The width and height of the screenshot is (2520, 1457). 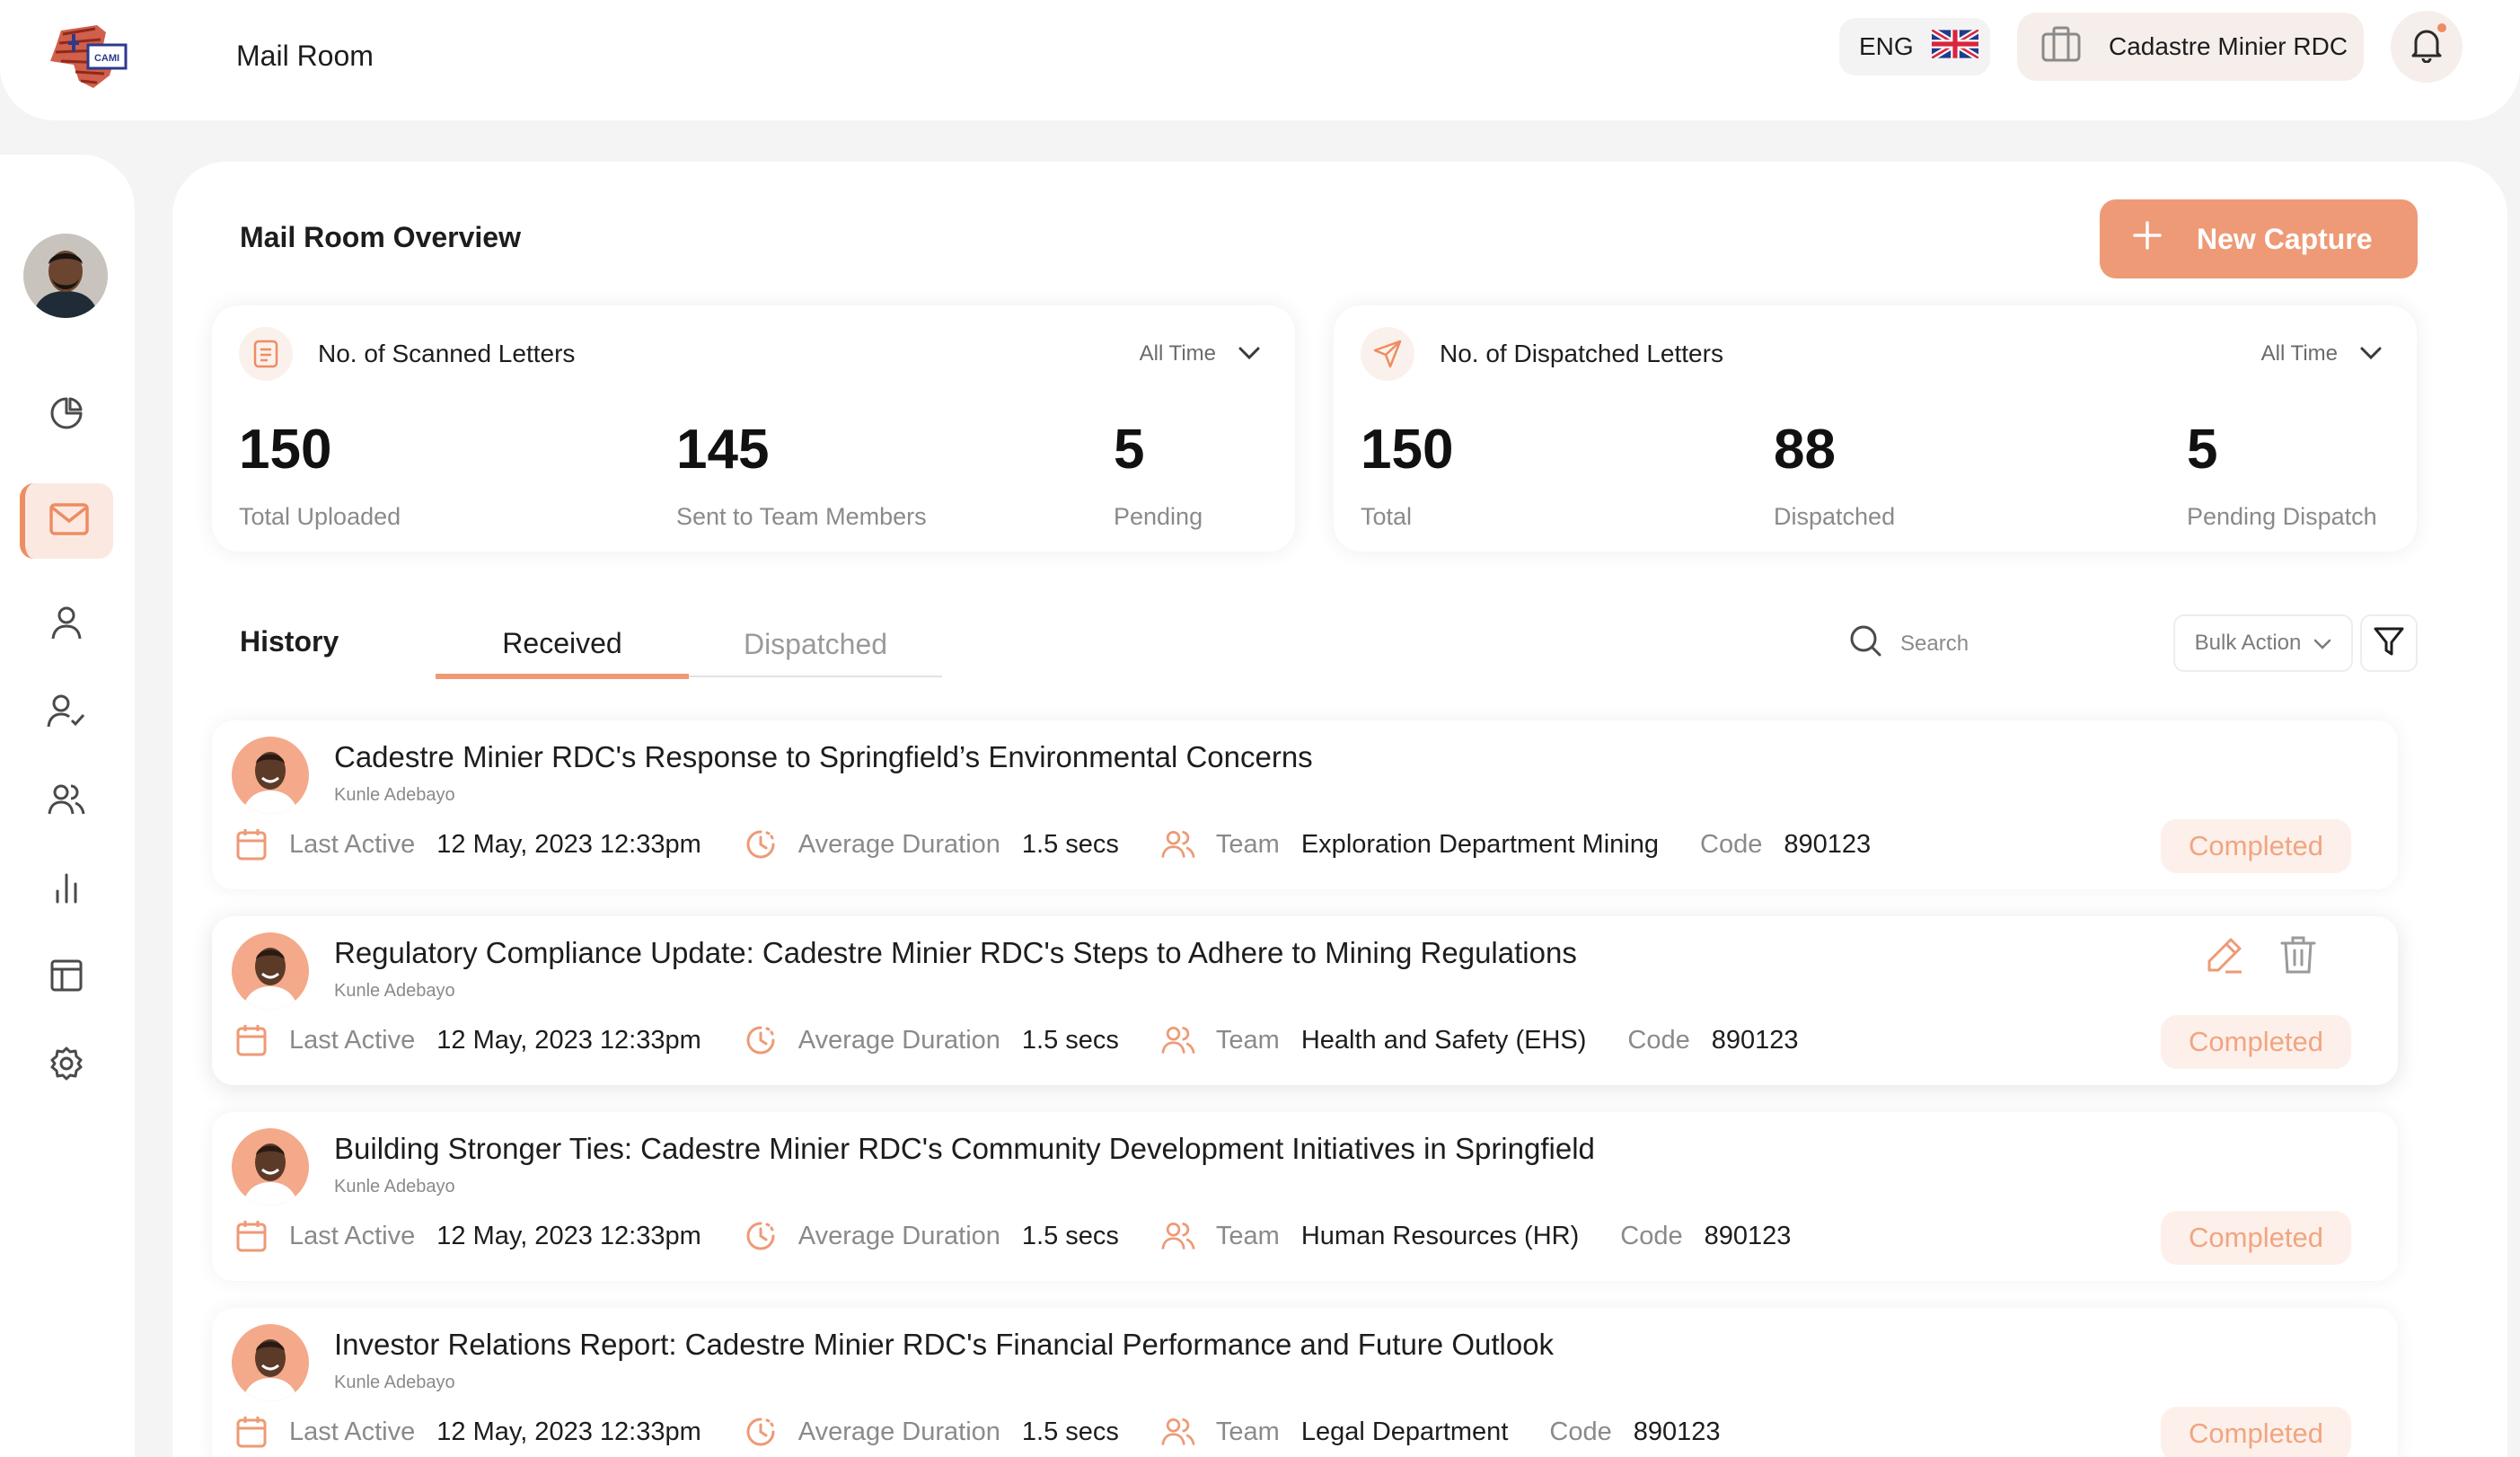 What do you see at coordinates (1479, 844) in the screenshot?
I see `team-value: Exploration Department Mining` at bounding box center [1479, 844].